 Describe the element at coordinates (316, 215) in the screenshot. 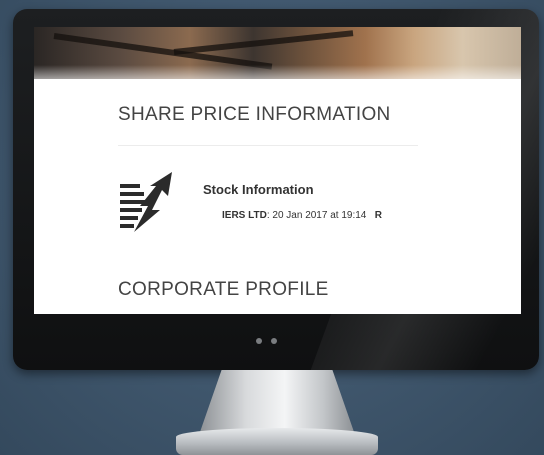

I see `ticker-quote-time: : 20 Jan 2017 at 19:14` at that location.